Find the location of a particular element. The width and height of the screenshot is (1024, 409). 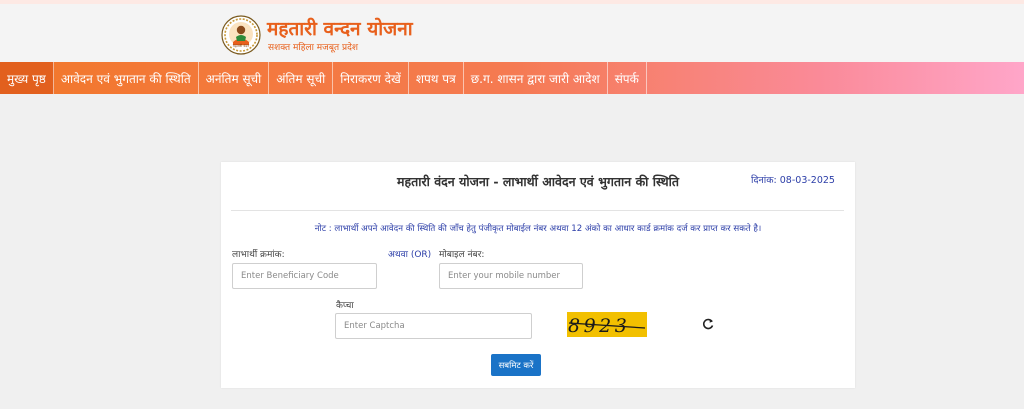

nav-item-home: मुख्य पृष्ठ is located at coordinates (27, 78).